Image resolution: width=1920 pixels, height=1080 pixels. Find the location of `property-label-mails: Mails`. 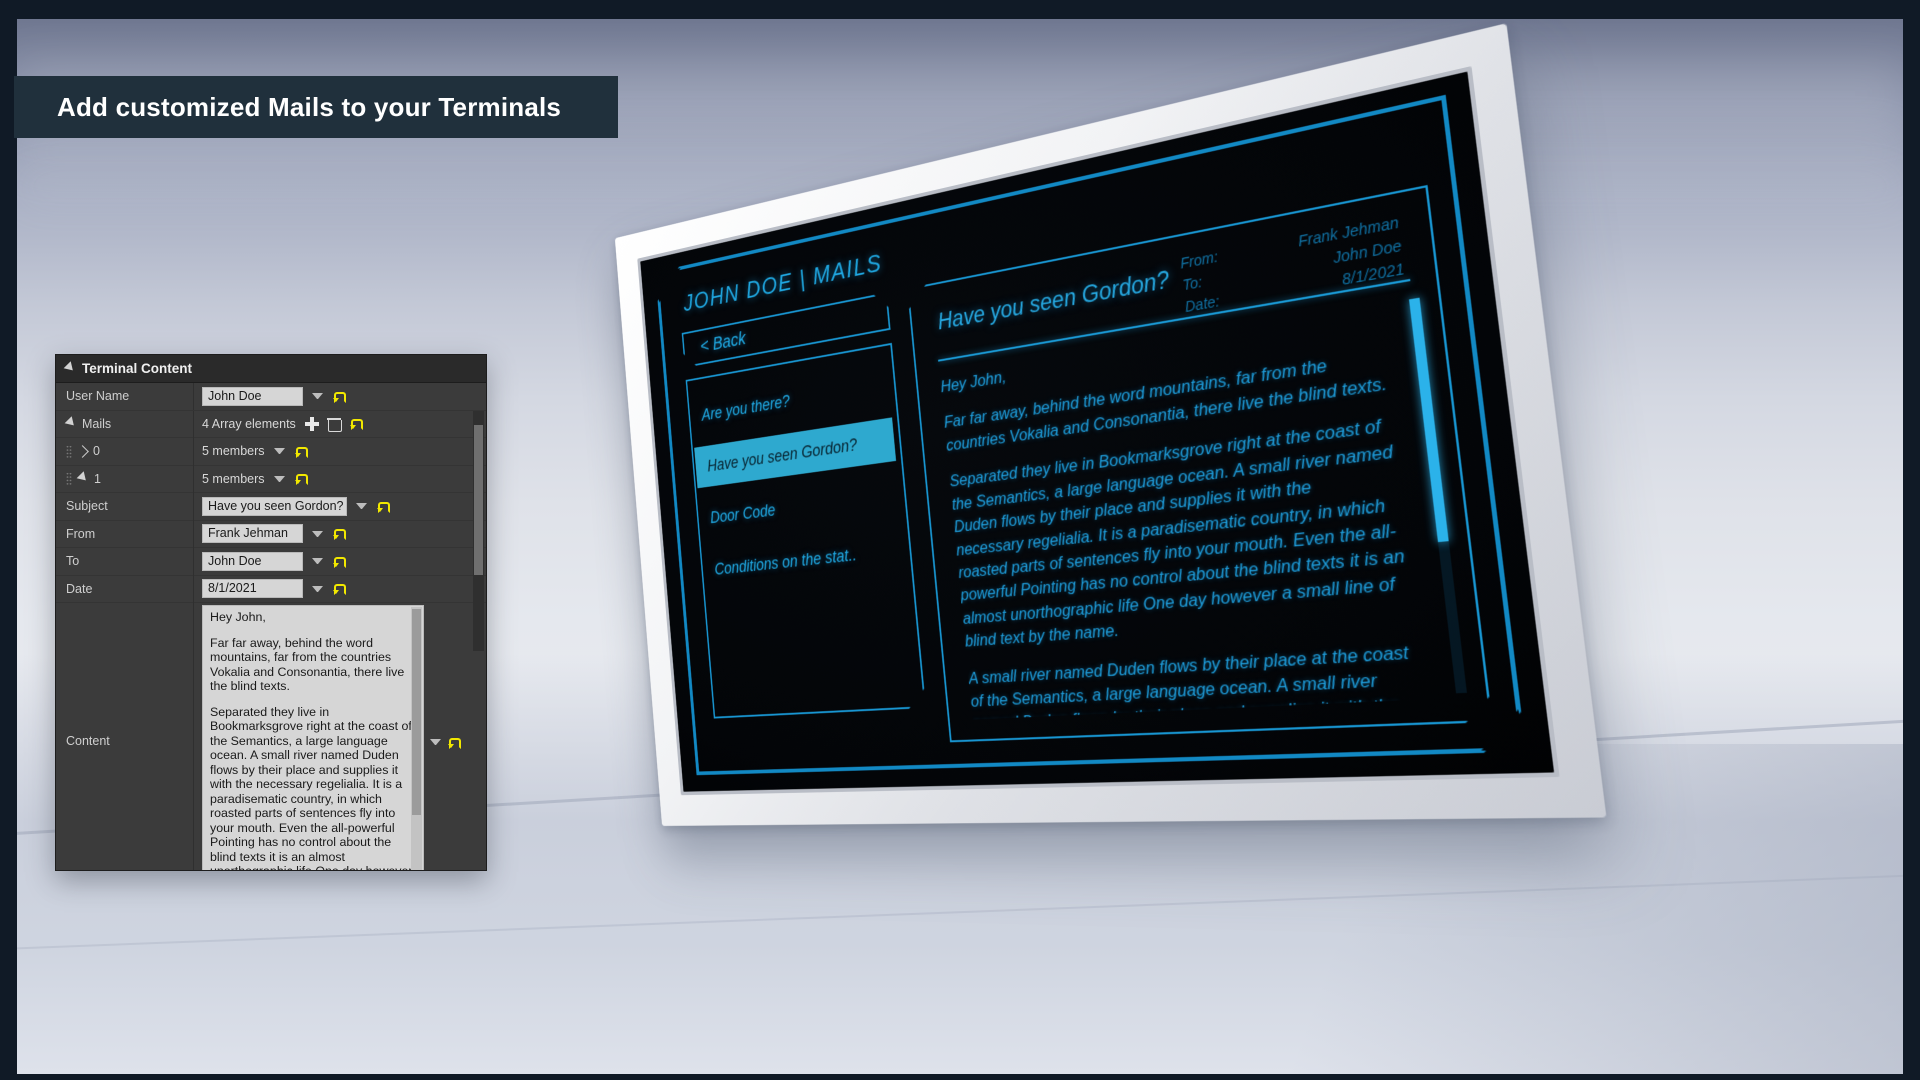

property-label-mails: Mails is located at coordinates (97, 423).